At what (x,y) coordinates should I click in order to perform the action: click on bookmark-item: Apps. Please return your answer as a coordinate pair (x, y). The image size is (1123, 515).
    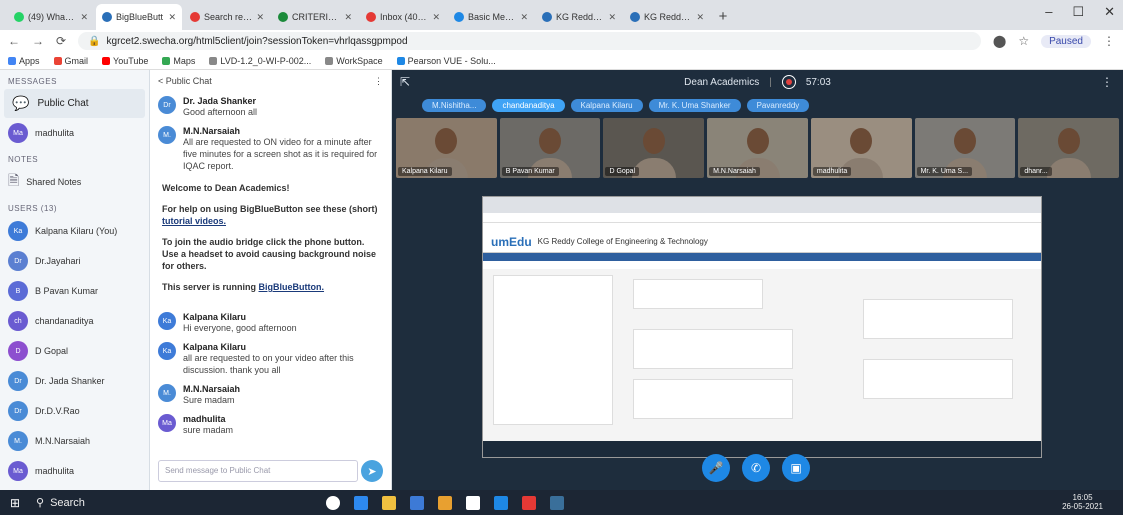
    Looking at the image, I should click on (24, 61).